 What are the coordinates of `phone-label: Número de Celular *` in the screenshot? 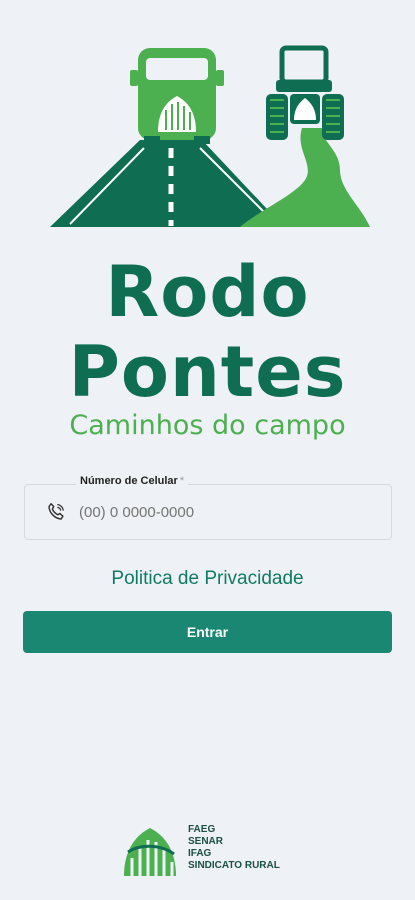 It's located at (132, 481).